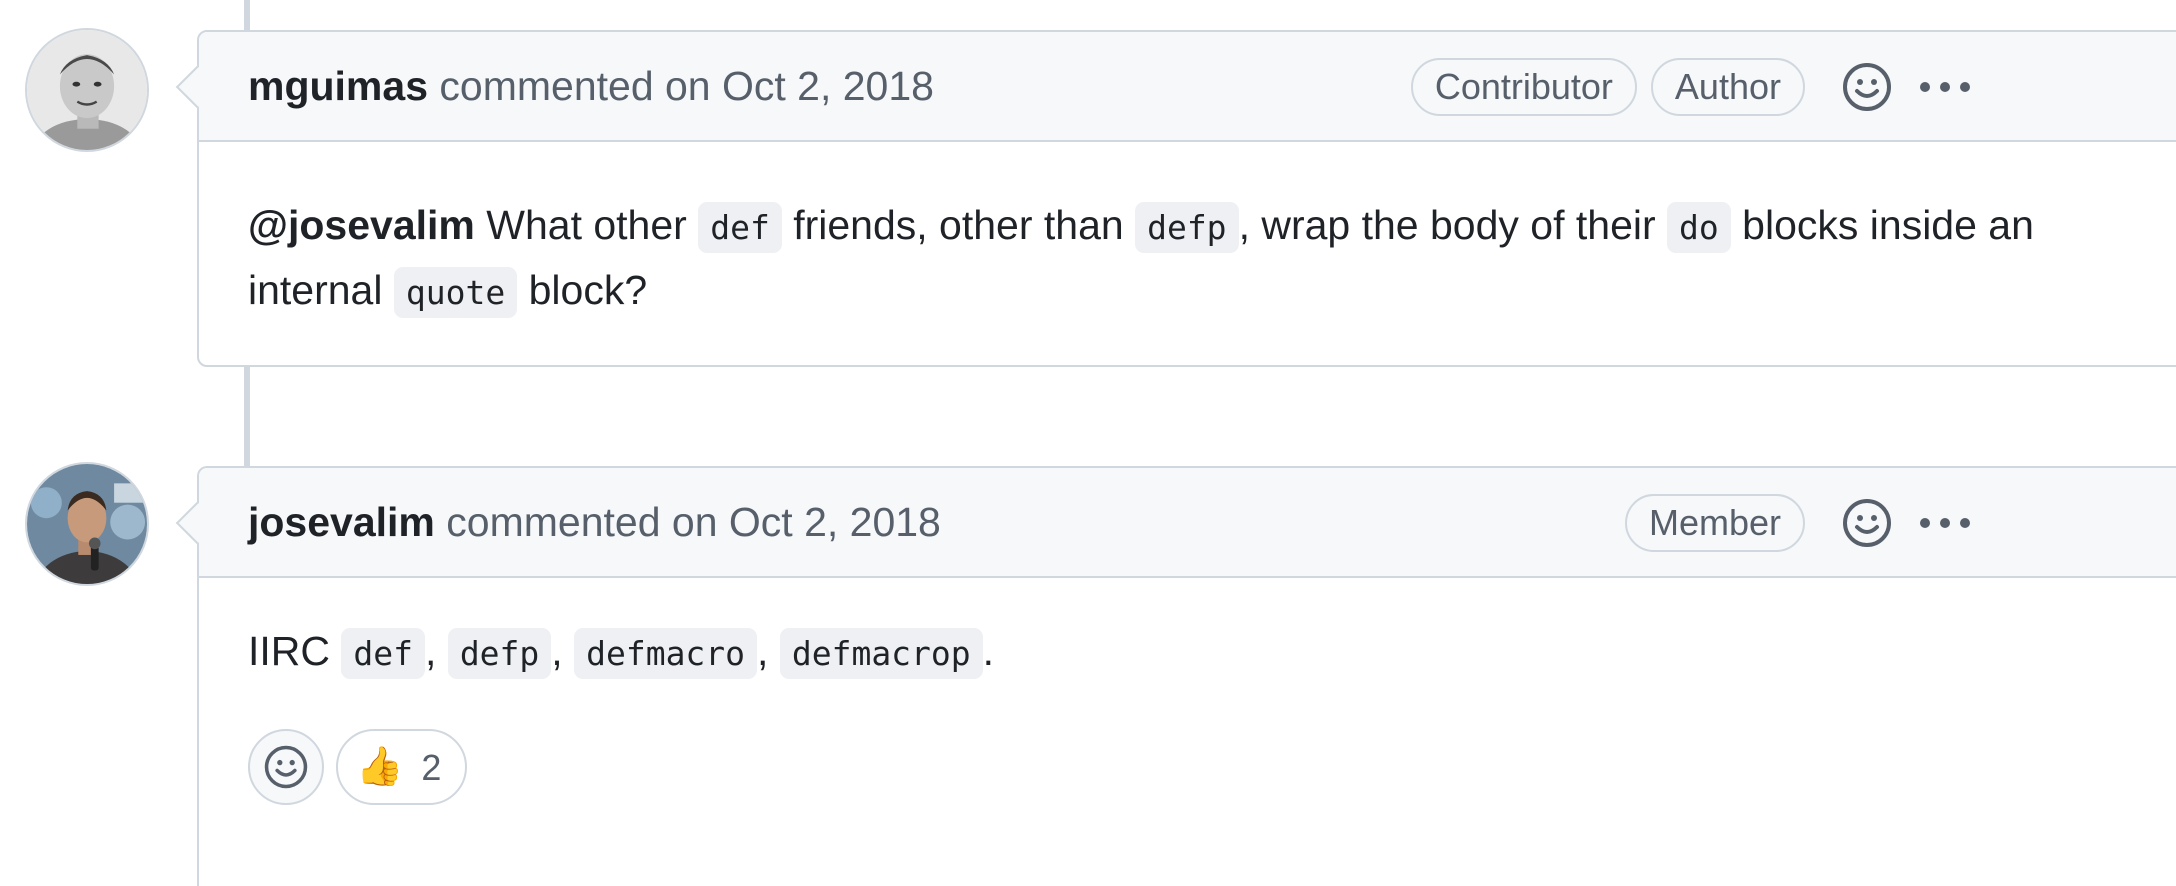 The image size is (2176, 886). What do you see at coordinates (1699, 227) in the screenshot?
I see `inline-code: do` at bounding box center [1699, 227].